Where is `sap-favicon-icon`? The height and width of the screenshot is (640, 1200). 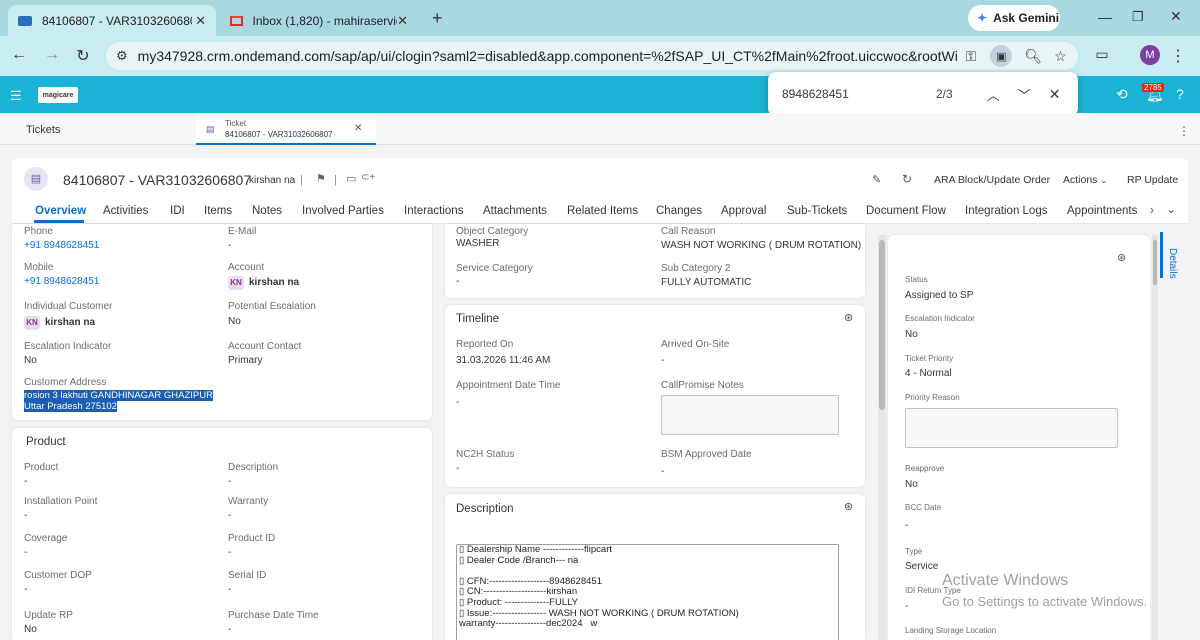 sap-favicon-icon is located at coordinates (25, 20).